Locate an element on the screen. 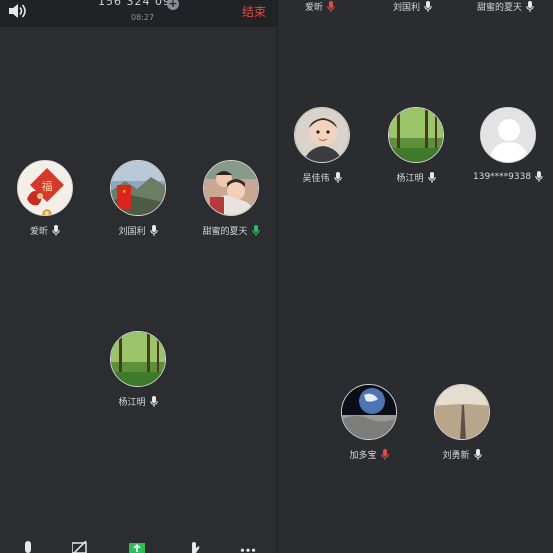 This screenshot has width=553, height=553. participant-tile: 吴佳伟 is located at coordinates (322, 145).